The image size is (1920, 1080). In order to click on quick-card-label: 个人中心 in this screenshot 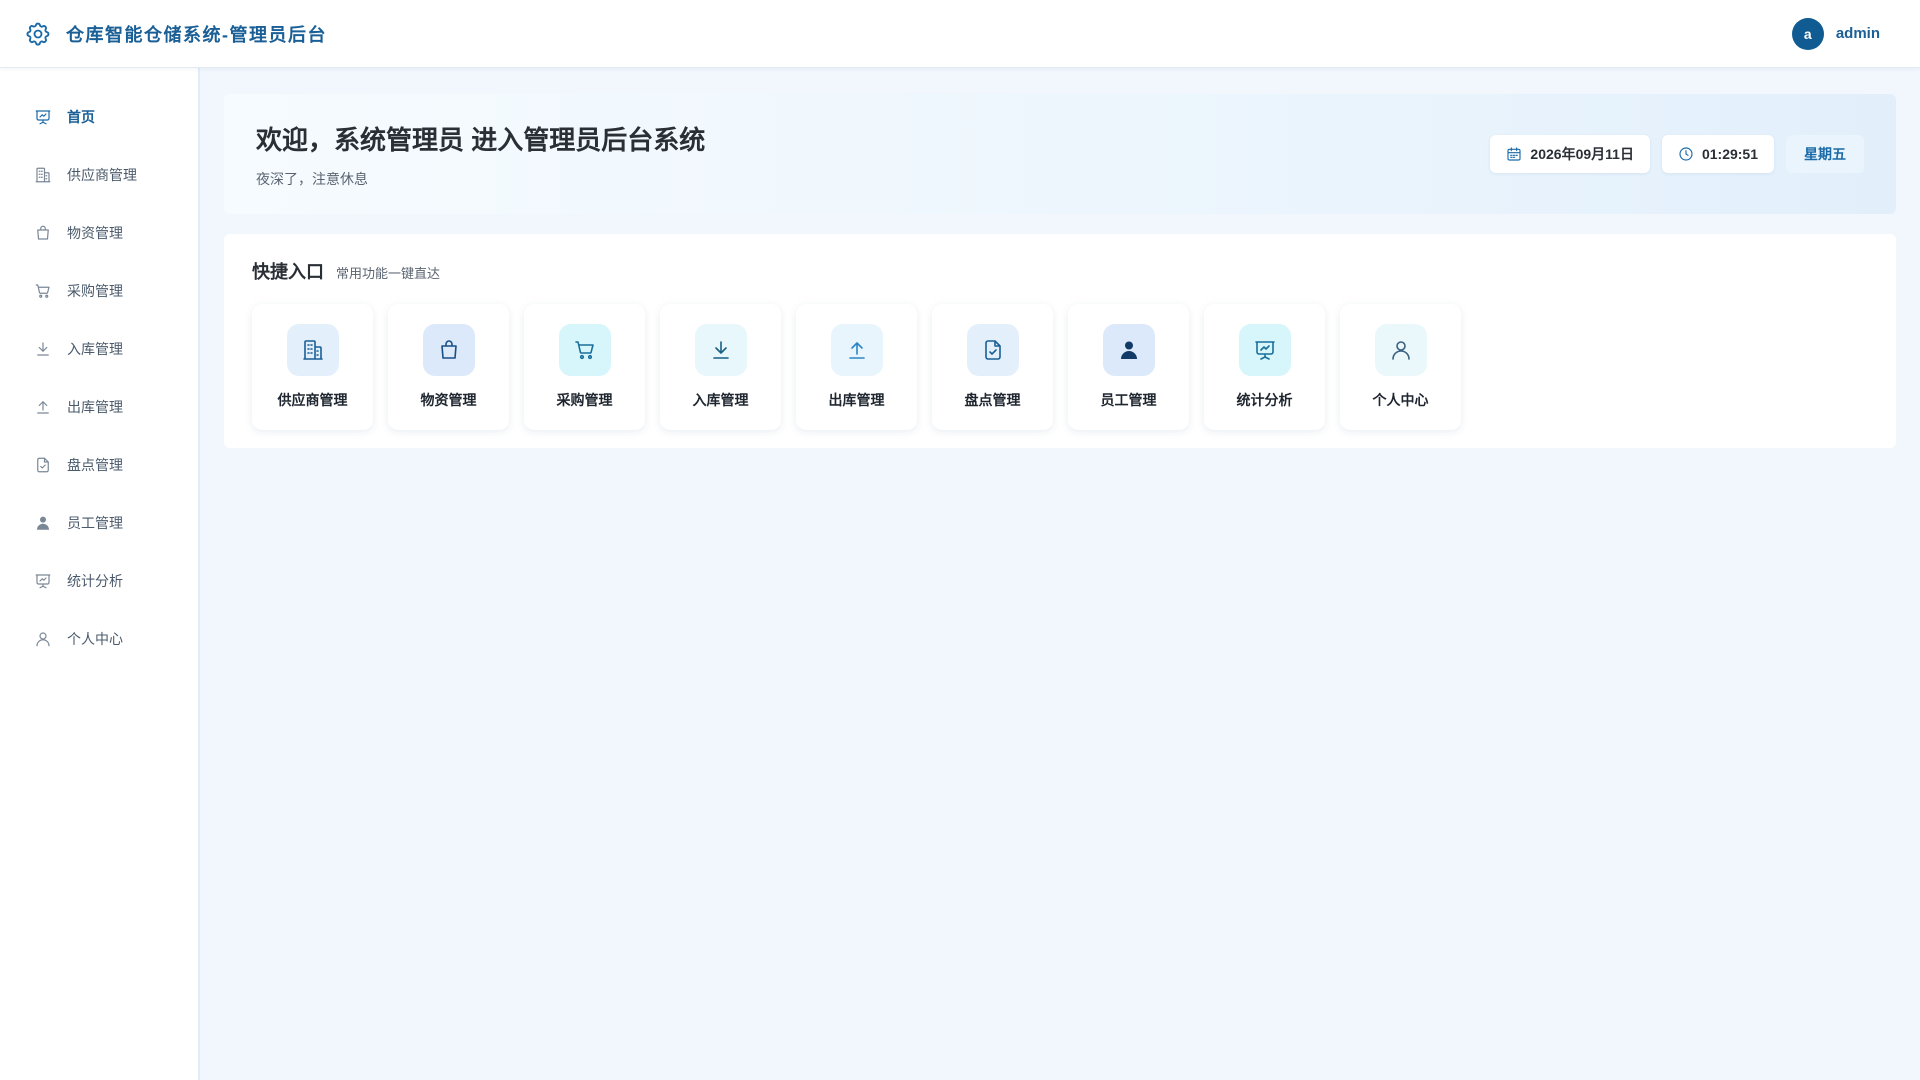, I will do `click(1400, 400)`.